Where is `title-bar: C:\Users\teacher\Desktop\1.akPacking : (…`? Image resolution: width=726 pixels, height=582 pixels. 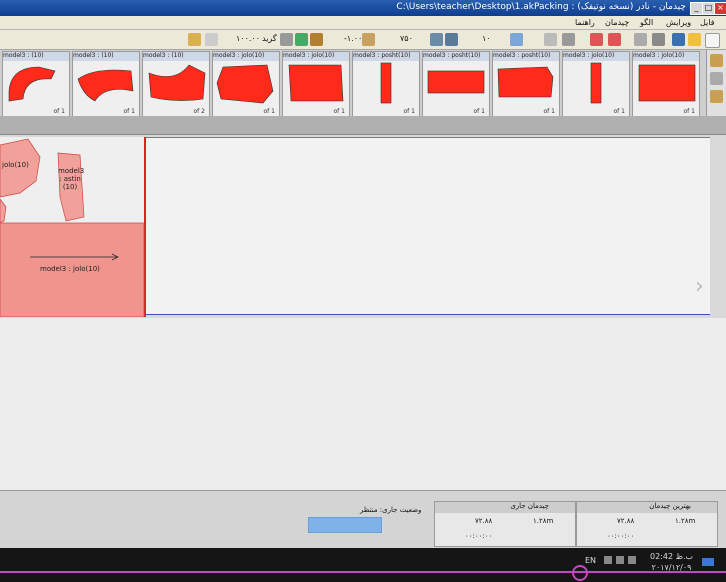 title-bar: C:\Users\teacher\Desktop\1.akPacking : (… is located at coordinates (363, 8).